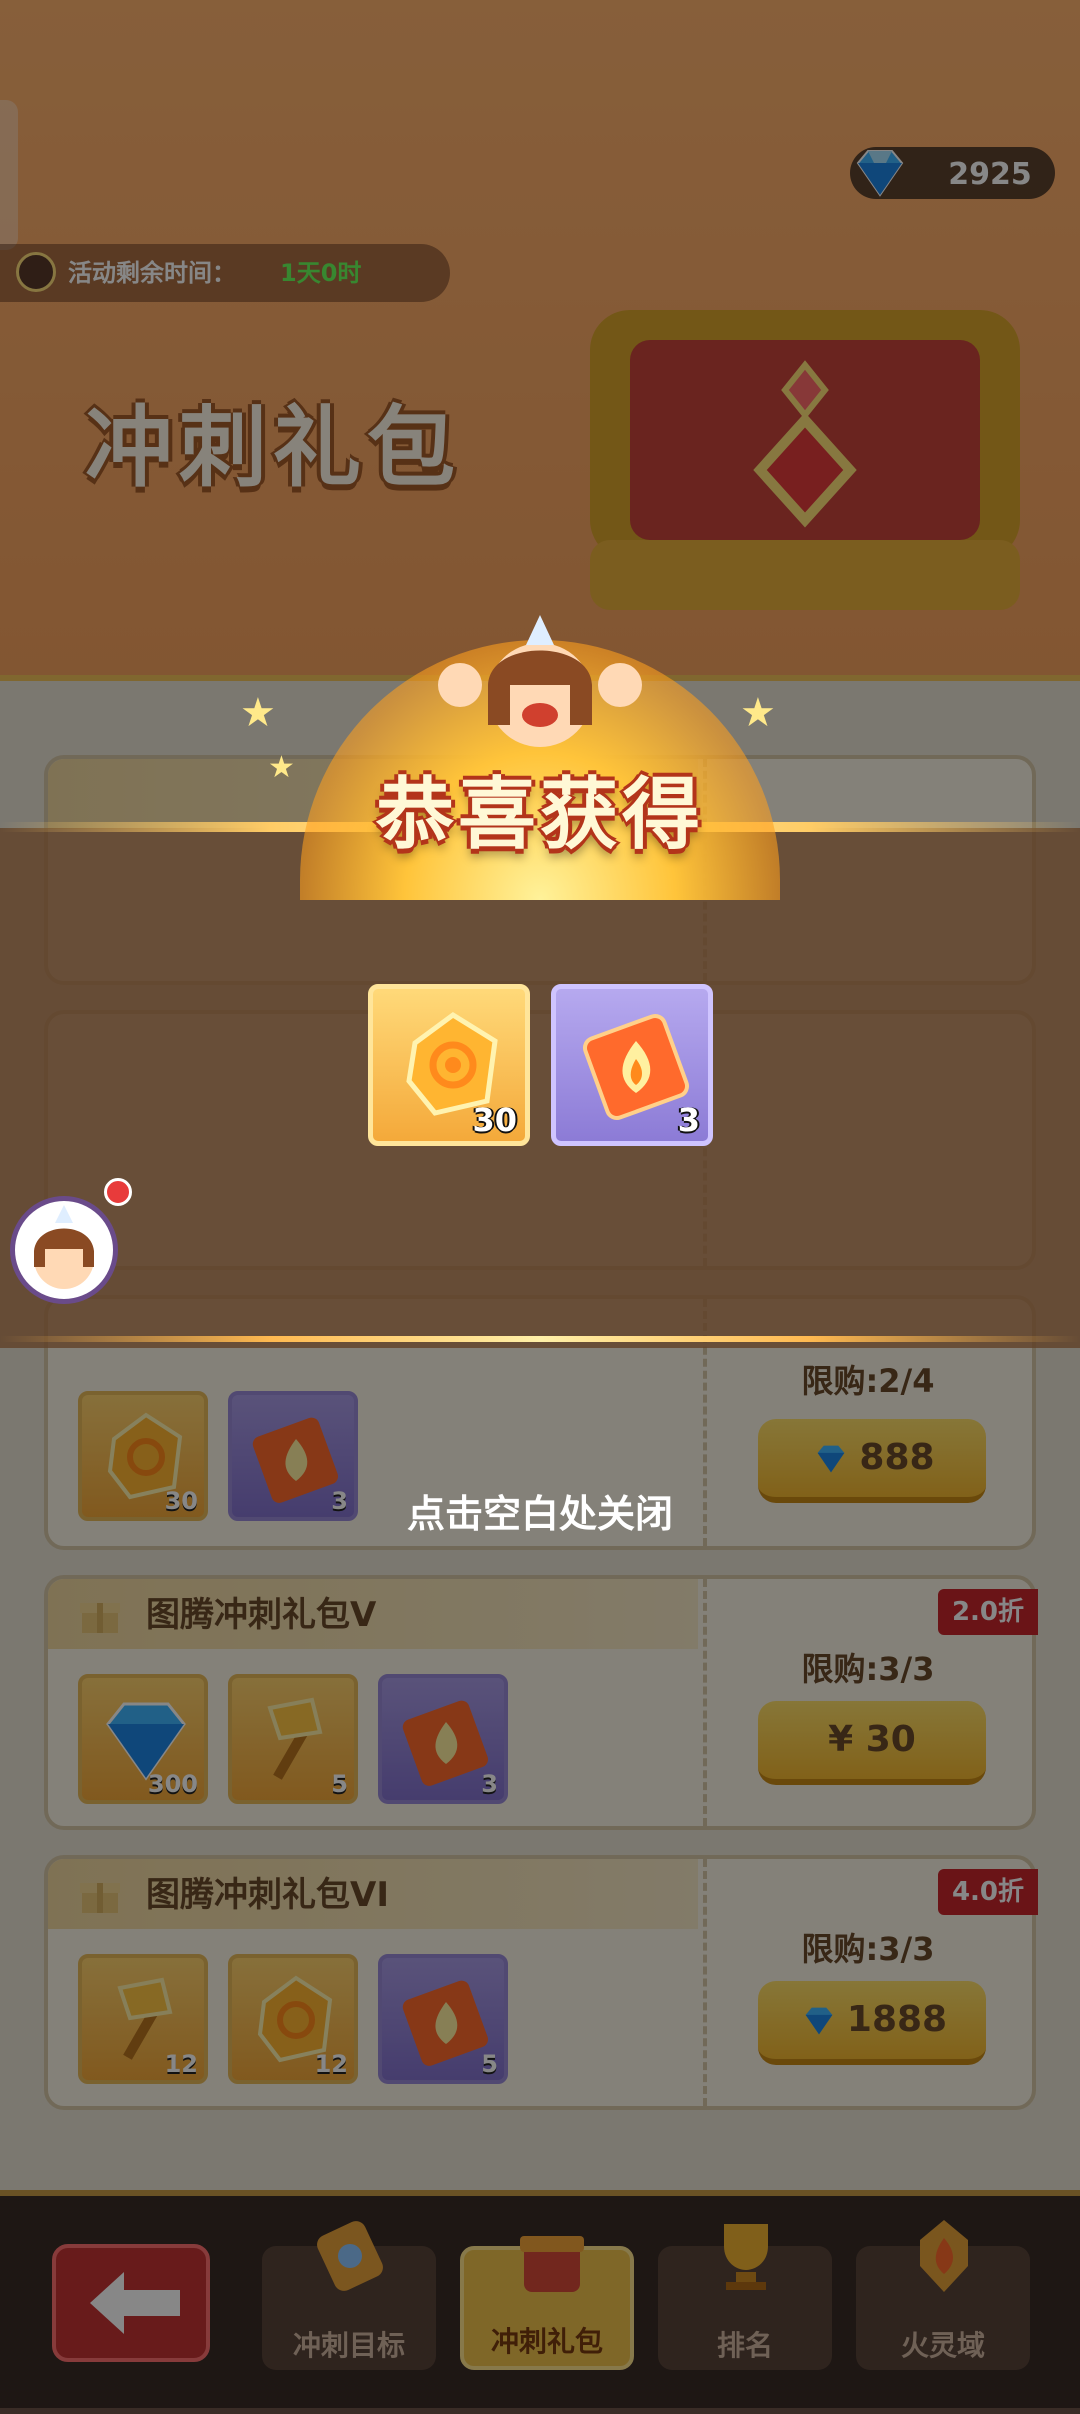 The height and width of the screenshot is (2414, 1080). What do you see at coordinates (688, 1120) in the screenshot?
I see `reward-count: 3` at bounding box center [688, 1120].